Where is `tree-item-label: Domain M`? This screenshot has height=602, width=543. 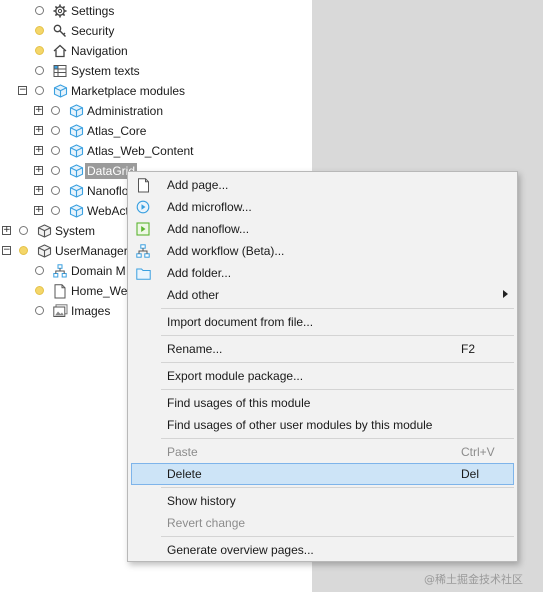
tree-item-label: Domain M is located at coordinates (98, 271).